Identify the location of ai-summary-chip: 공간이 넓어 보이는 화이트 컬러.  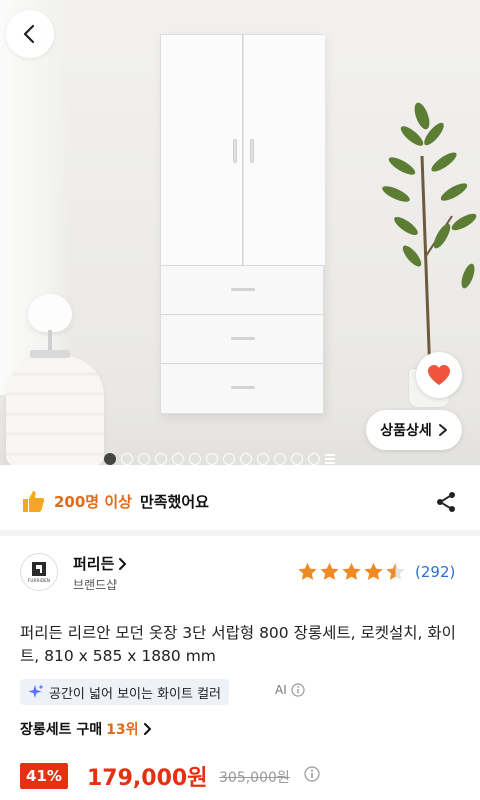
(125, 692).